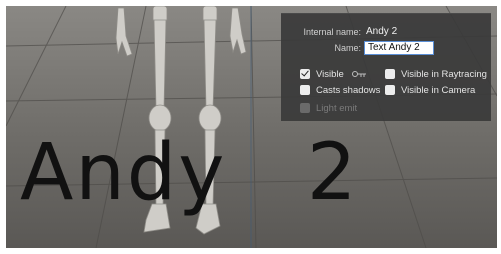 Image resolution: width=501 pixels, height=254 pixels. What do you see at coordinates (390, 74) in the screenshot?
I see `visible-in-raytracing-checkbox` at bounding box center [390, 74].